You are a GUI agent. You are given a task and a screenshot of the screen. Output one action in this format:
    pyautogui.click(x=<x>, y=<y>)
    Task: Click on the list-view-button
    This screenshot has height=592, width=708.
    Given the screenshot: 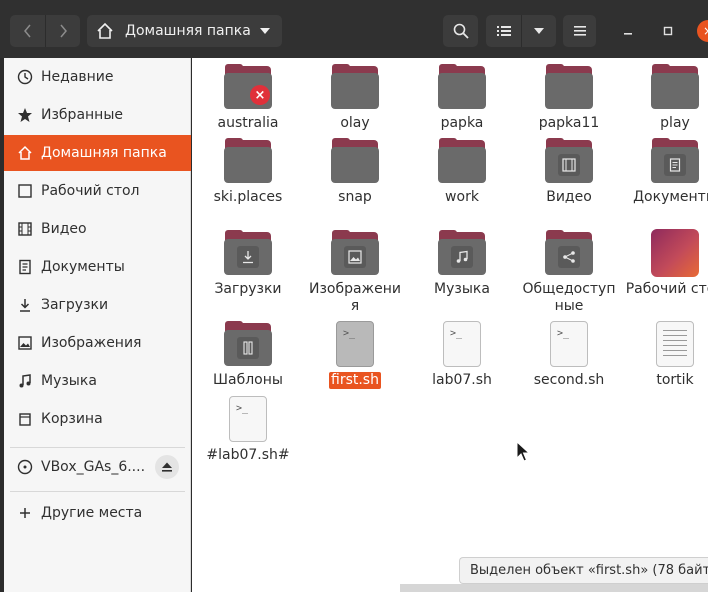 What is the action you would take?
    pyautogui.click(x=503, y=31)
    